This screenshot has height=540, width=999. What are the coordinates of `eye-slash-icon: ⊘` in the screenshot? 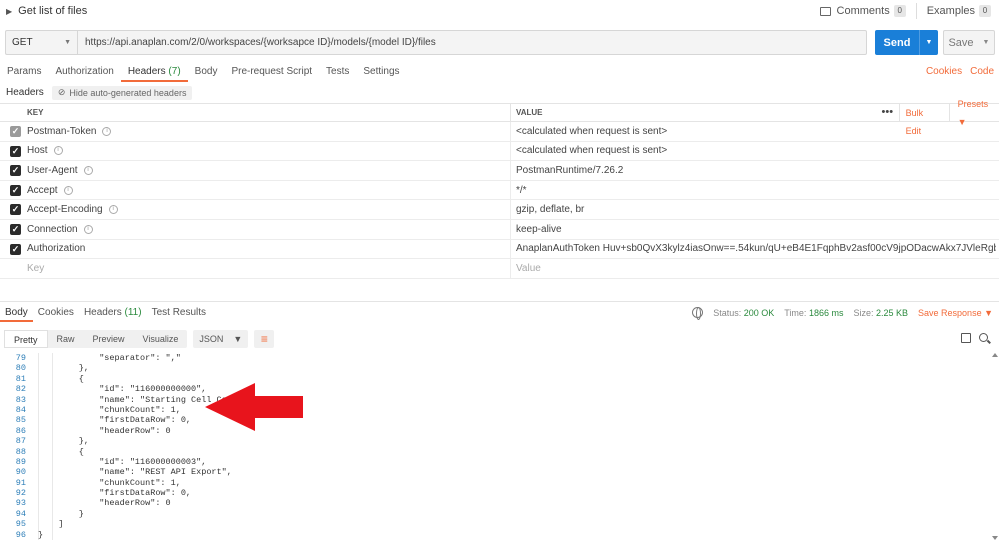 It's located at (61, 92).